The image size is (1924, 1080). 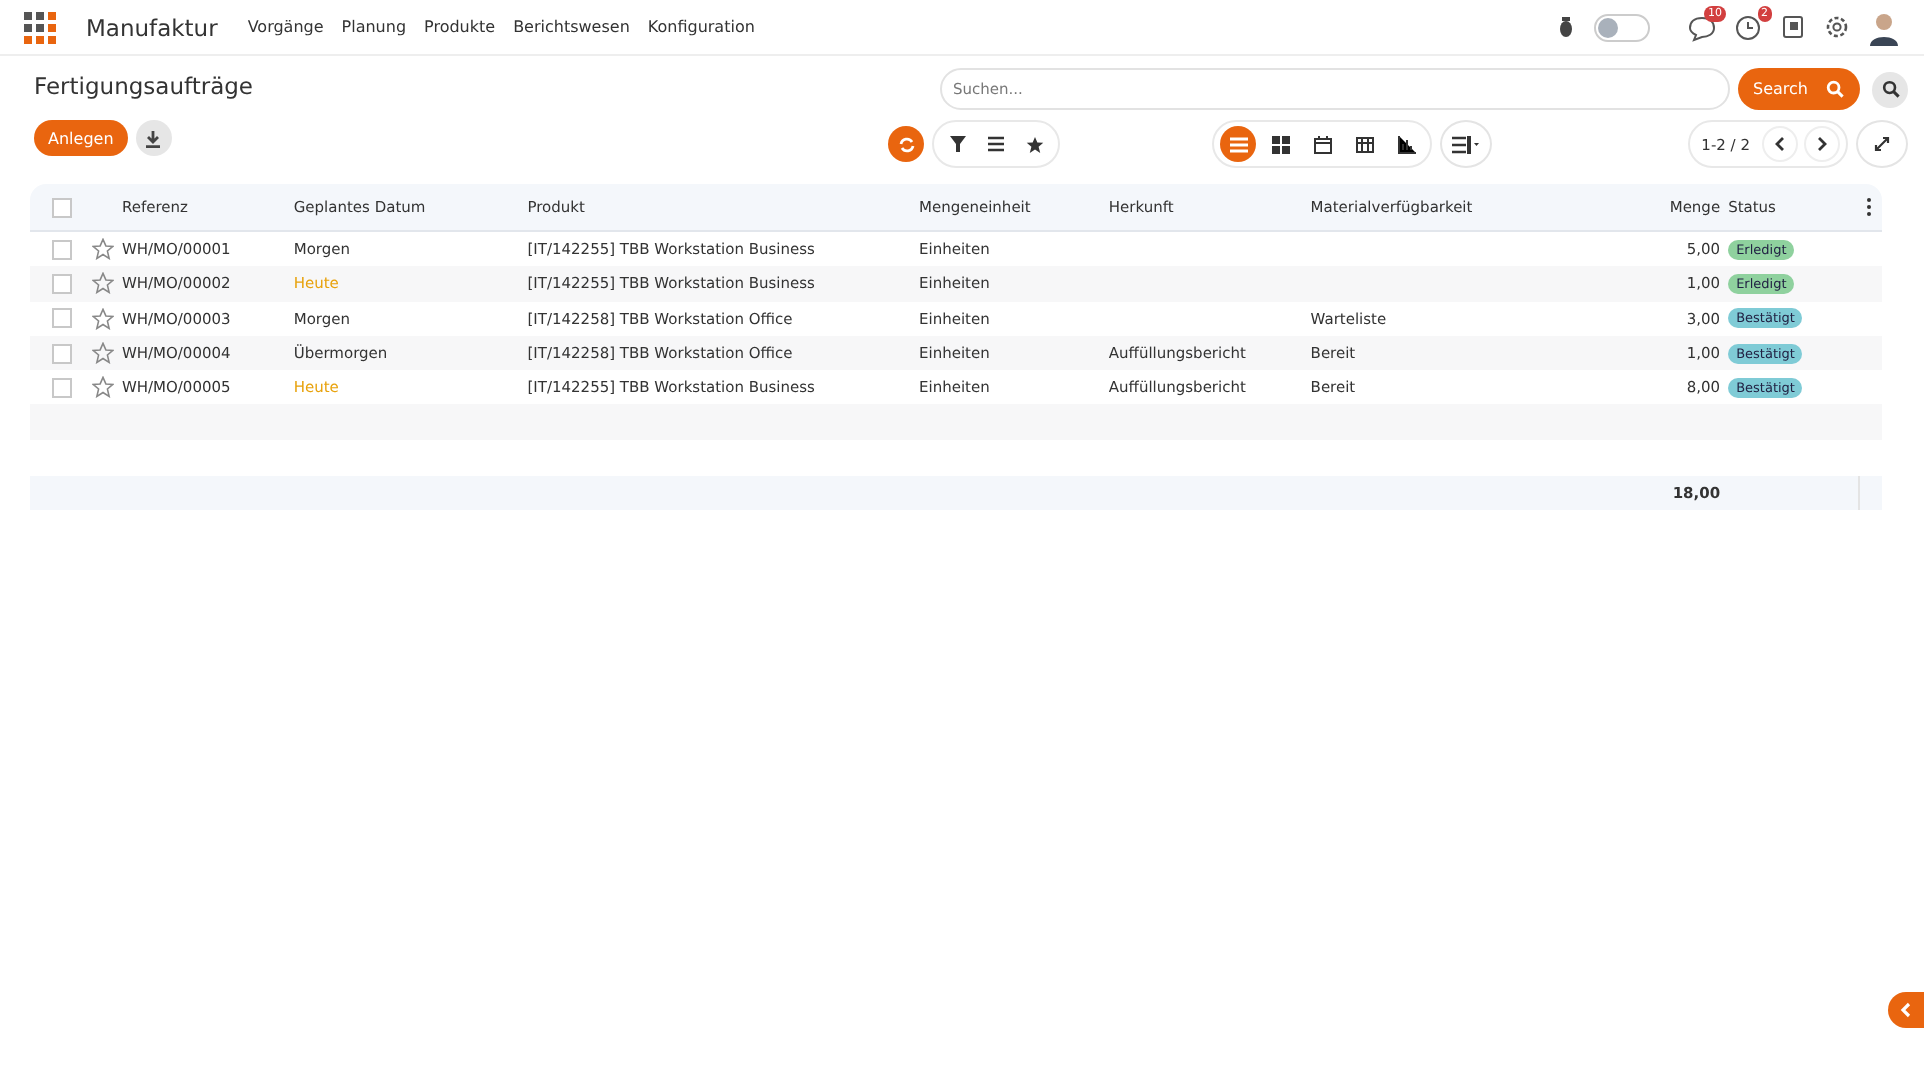 What do you see at coordinates (374, 27) in the screenshot?
I see `menu-item: Planung` at bounding box center [374, 27].